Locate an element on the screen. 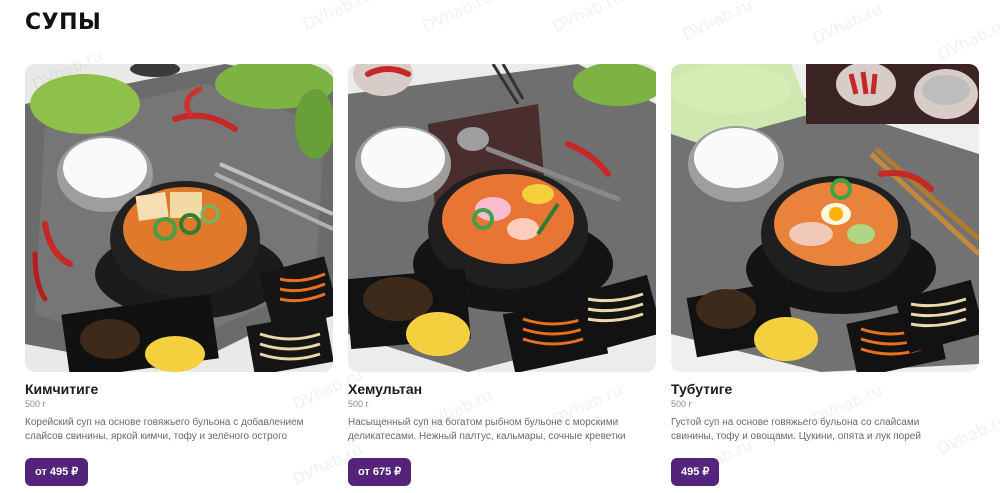 This screenshot has height=493, width=1000. price-button: 495 ₽ is located at coordinates (695, 472).